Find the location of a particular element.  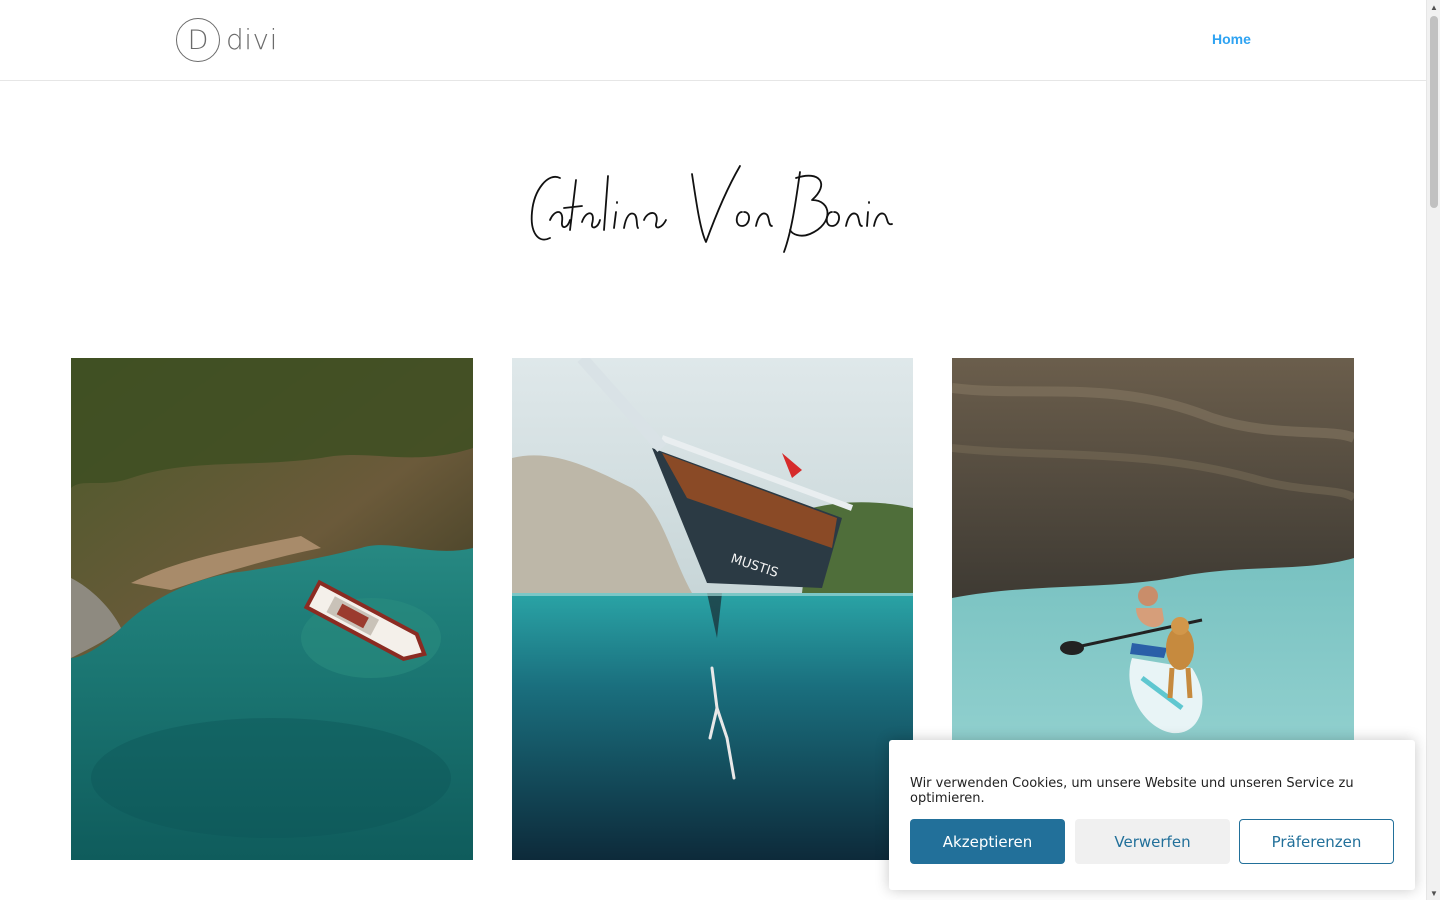

scrollbar-thumb is located at coordinates (1434, 112).